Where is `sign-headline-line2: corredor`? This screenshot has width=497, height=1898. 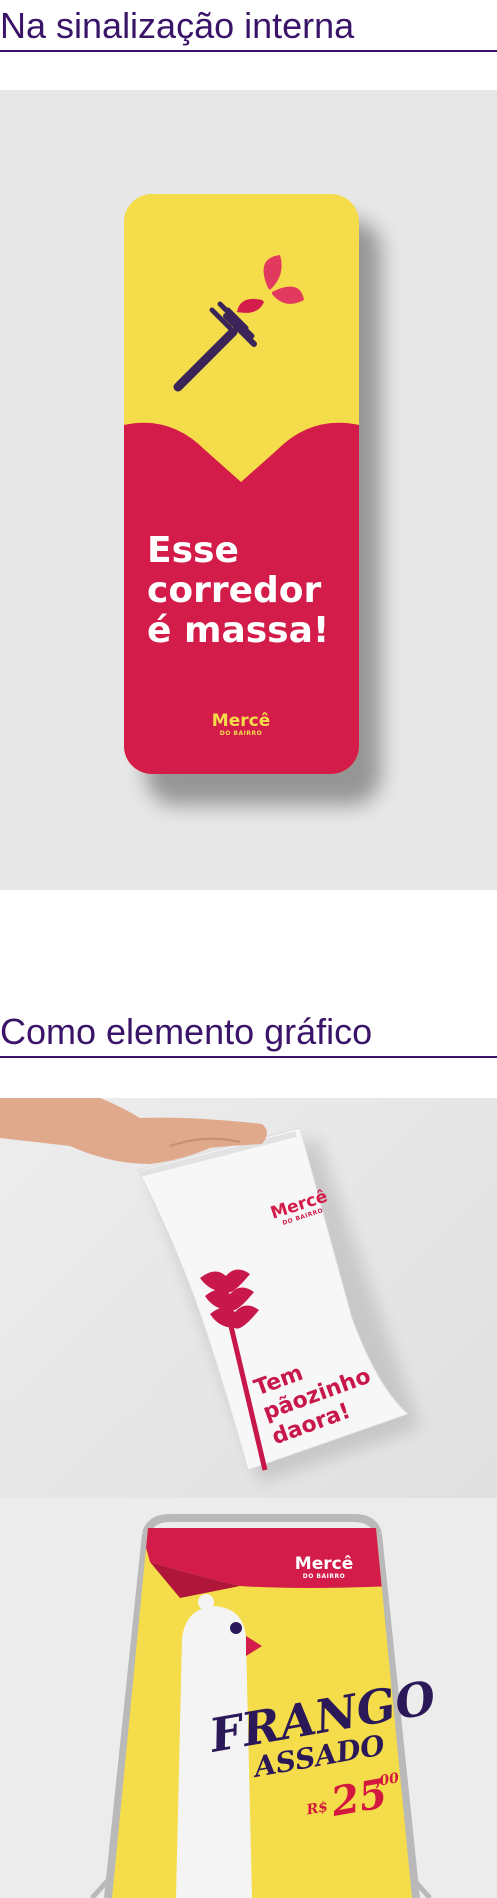 sign-headline-line2: corredor is located at coordinates (234, 590).